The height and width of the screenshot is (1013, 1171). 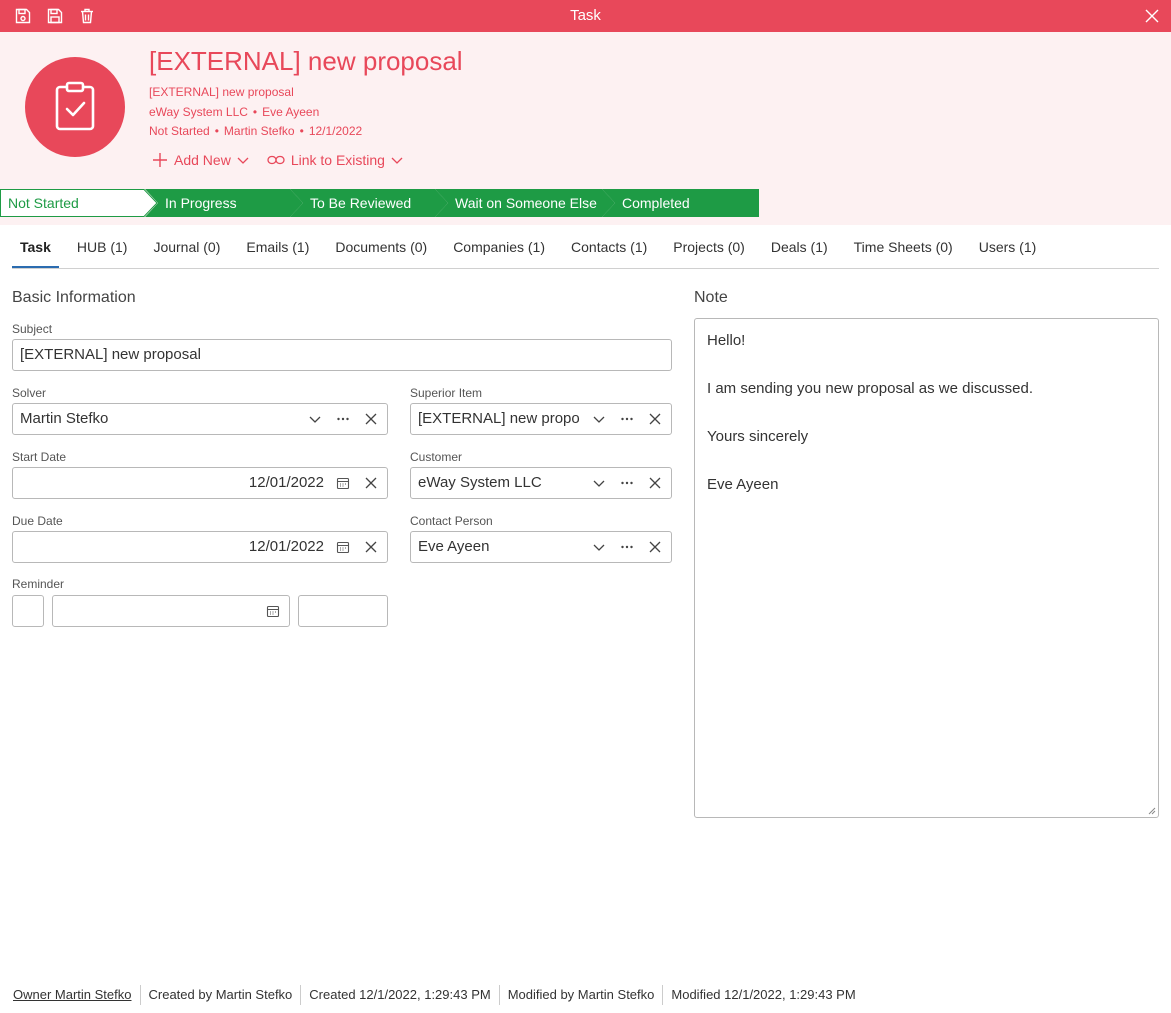 I want to click on due-date-input: 12/01/2022, so click(x=200, y=547).